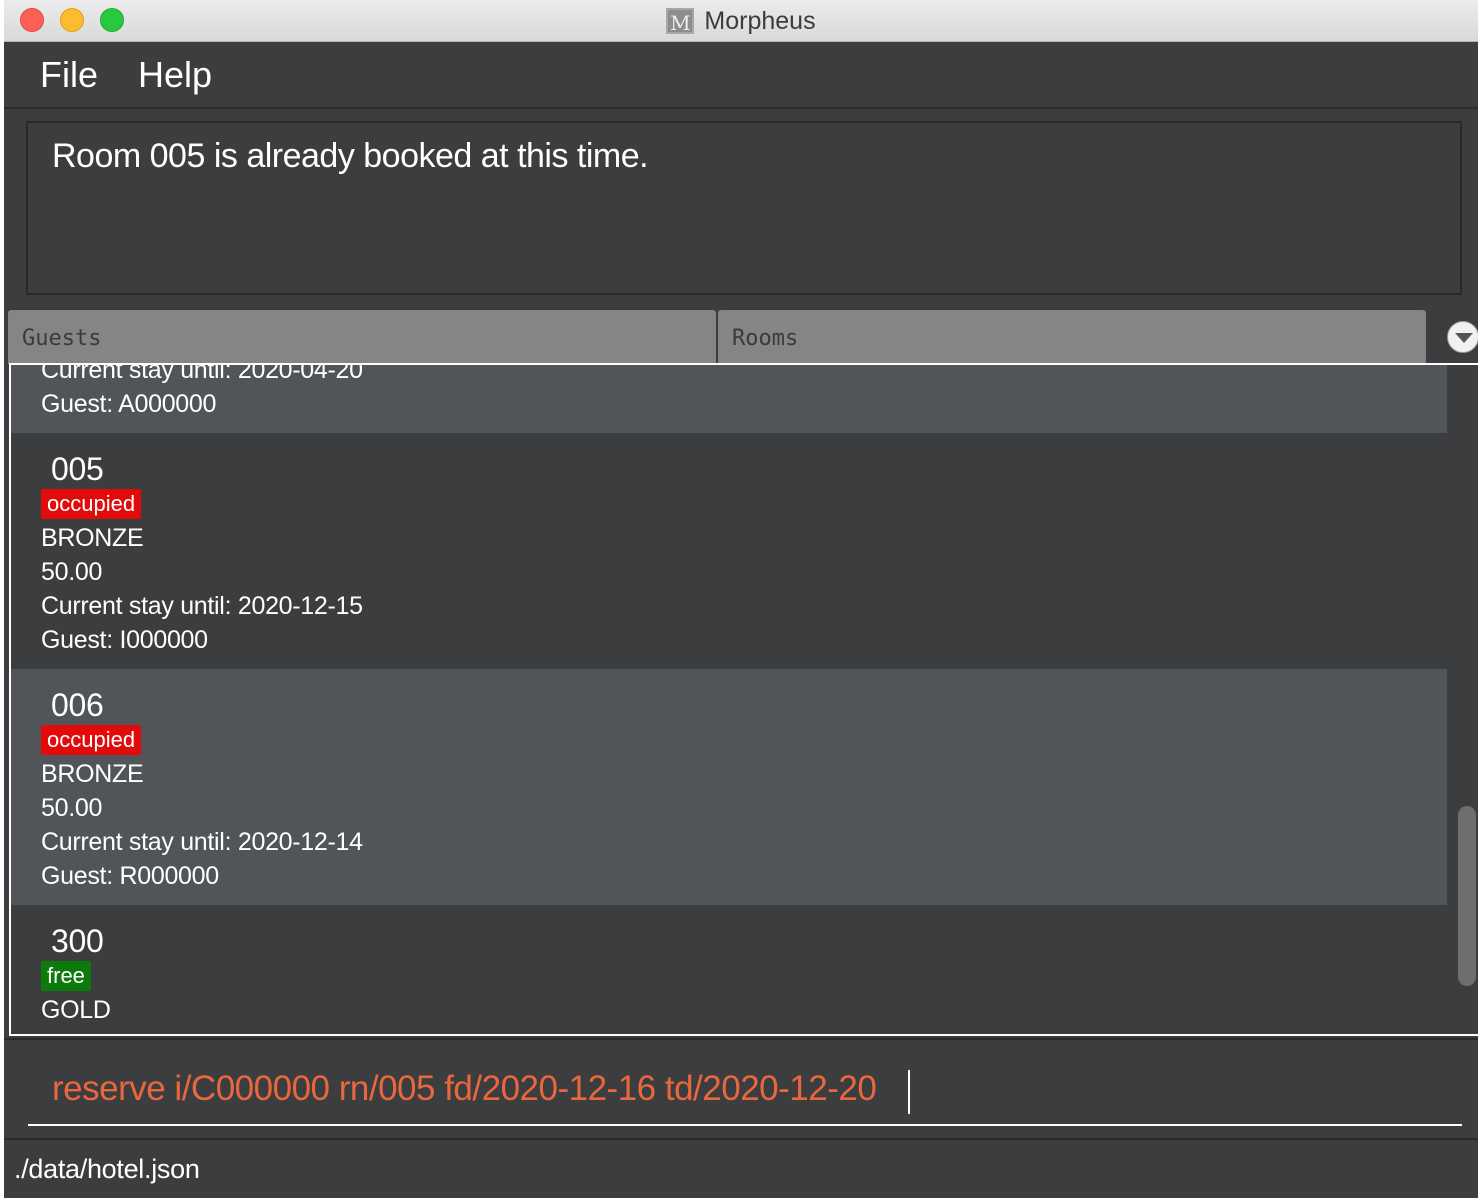 This screenshot has height=1198, width=1478. I want to click on room-status-badge: free, so click(66, 976).